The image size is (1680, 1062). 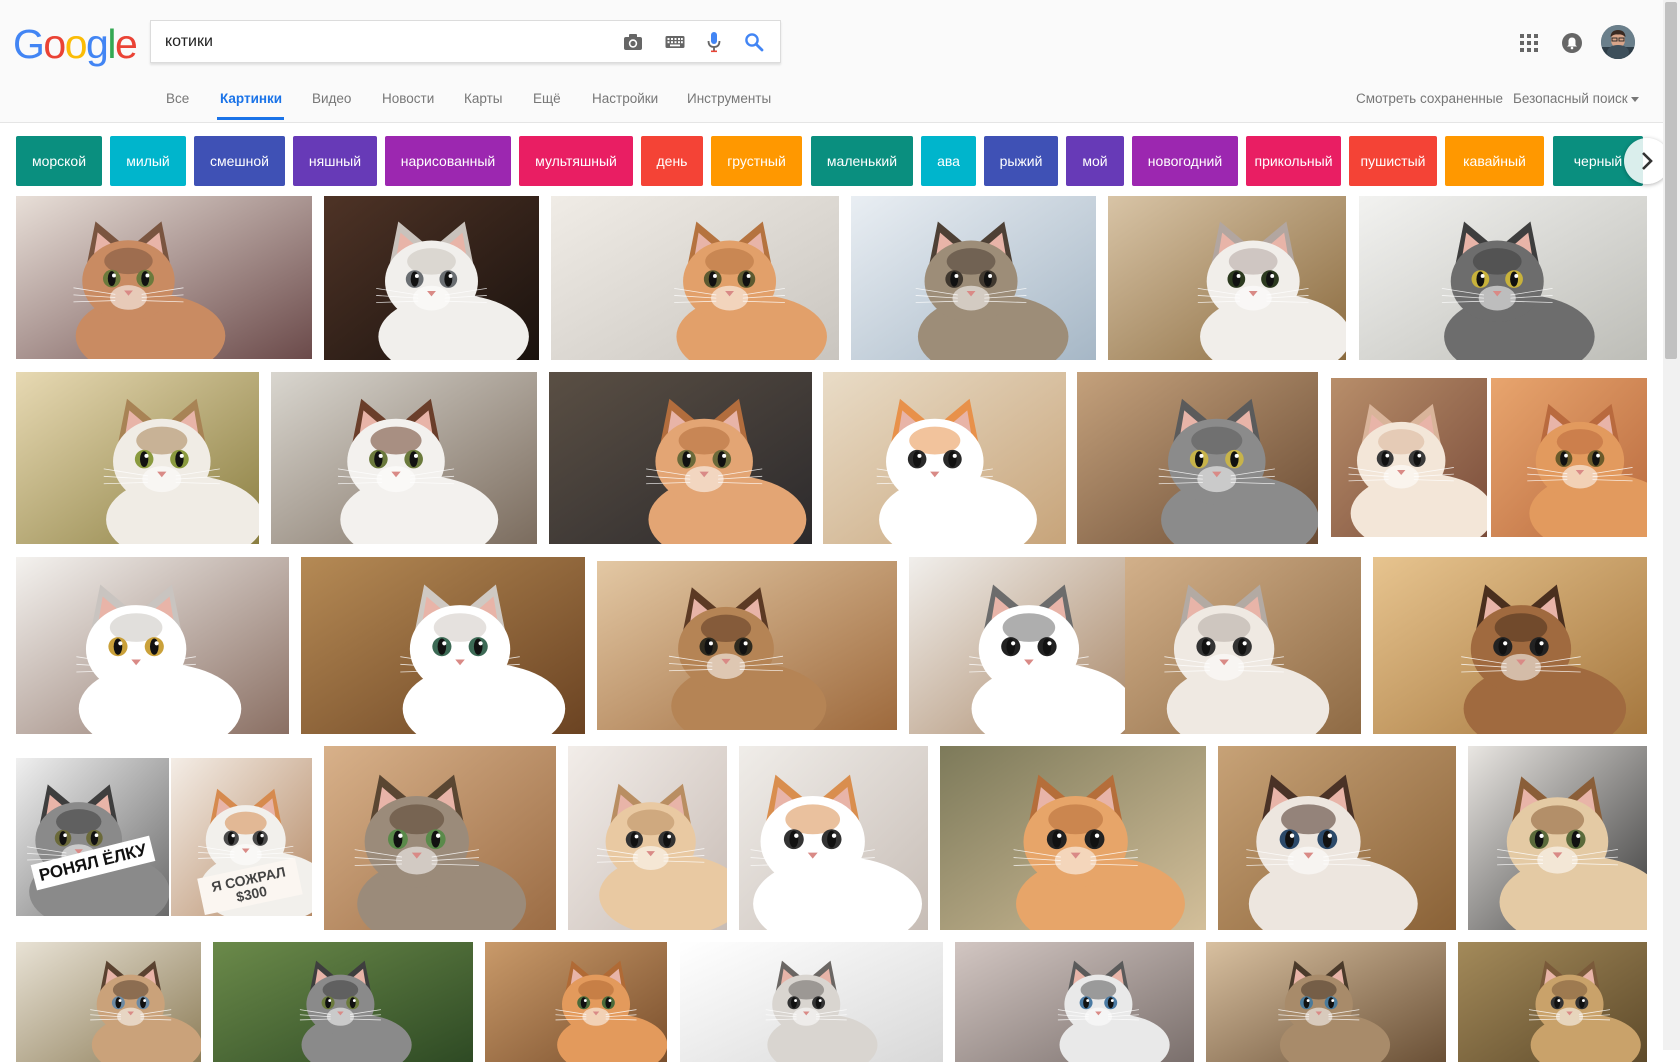 What do you see at coordinates (1618, 42) in the screenshot?
I see `avatar` at bounding box center [1618, 42].